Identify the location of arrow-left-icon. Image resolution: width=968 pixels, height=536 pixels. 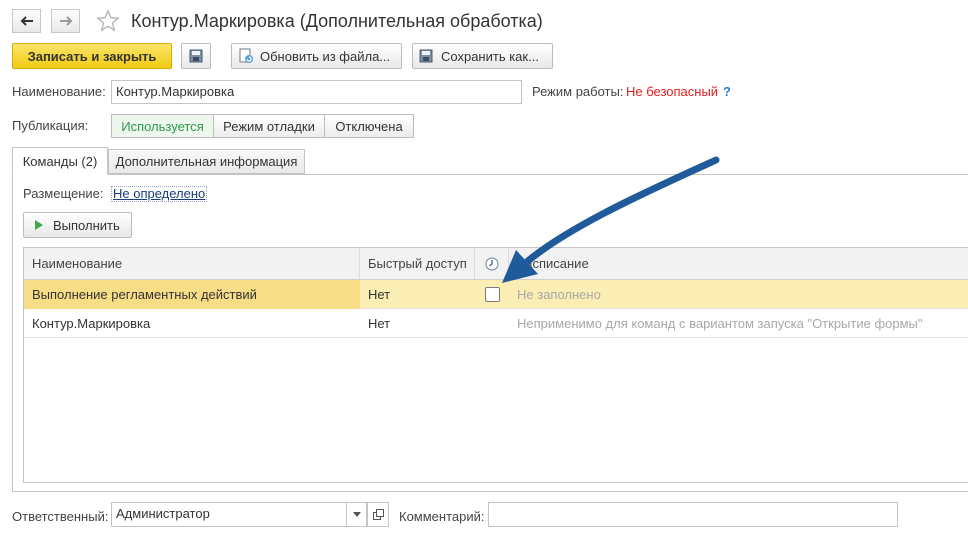
(26, 21).